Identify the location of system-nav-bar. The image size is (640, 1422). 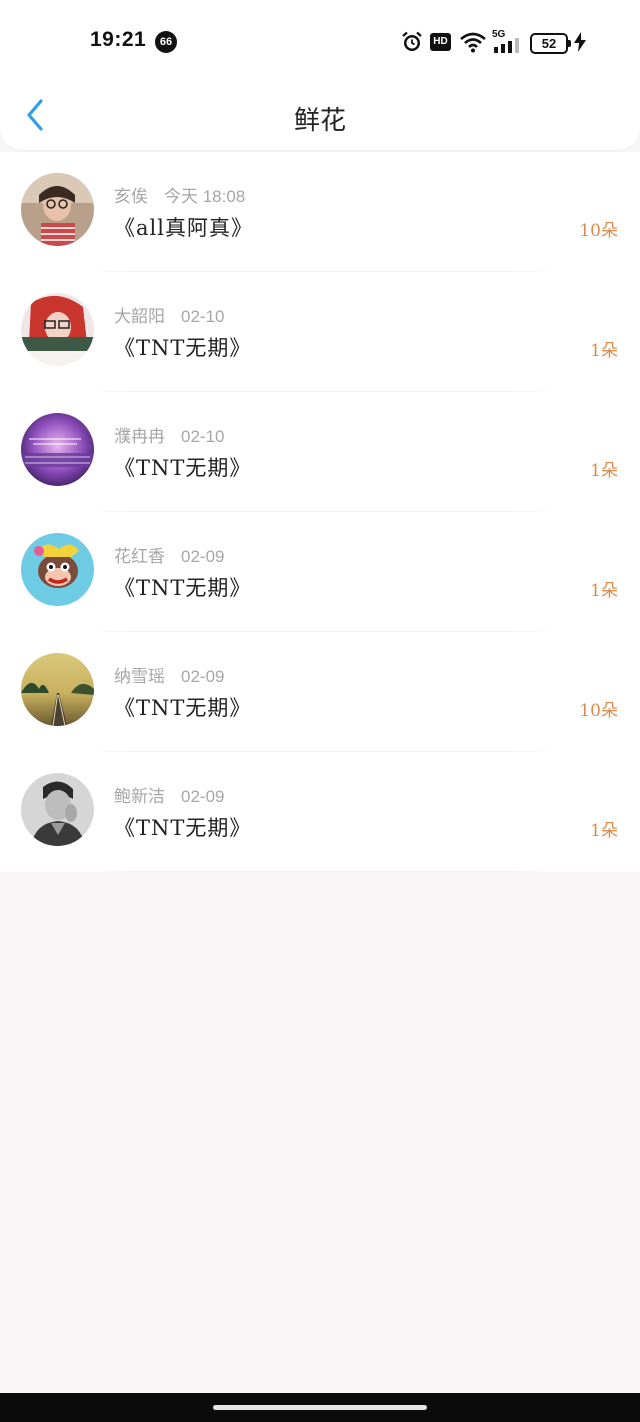
(320, 1407).